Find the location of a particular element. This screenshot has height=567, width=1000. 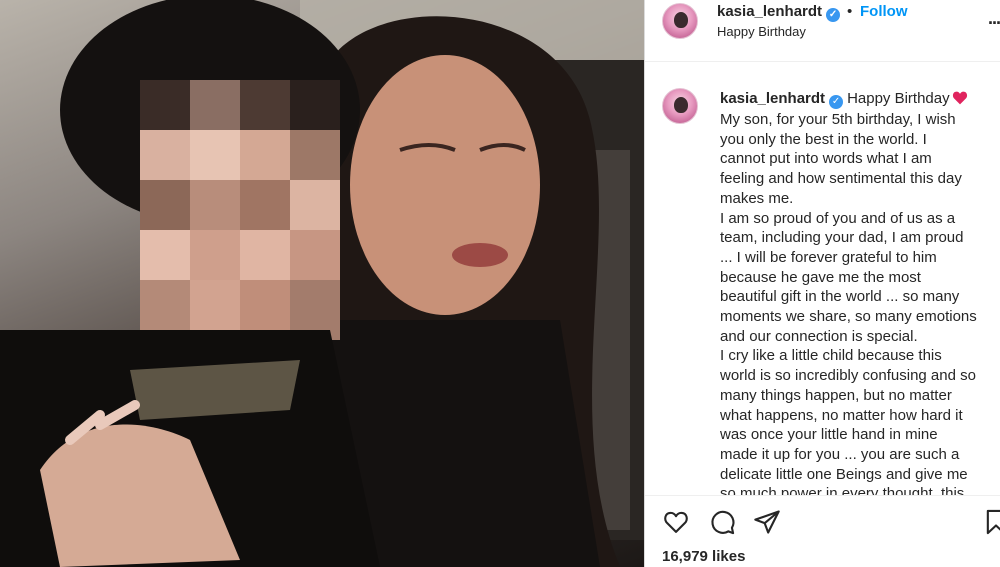

pixelated-face is located at coordinates (240, 210).